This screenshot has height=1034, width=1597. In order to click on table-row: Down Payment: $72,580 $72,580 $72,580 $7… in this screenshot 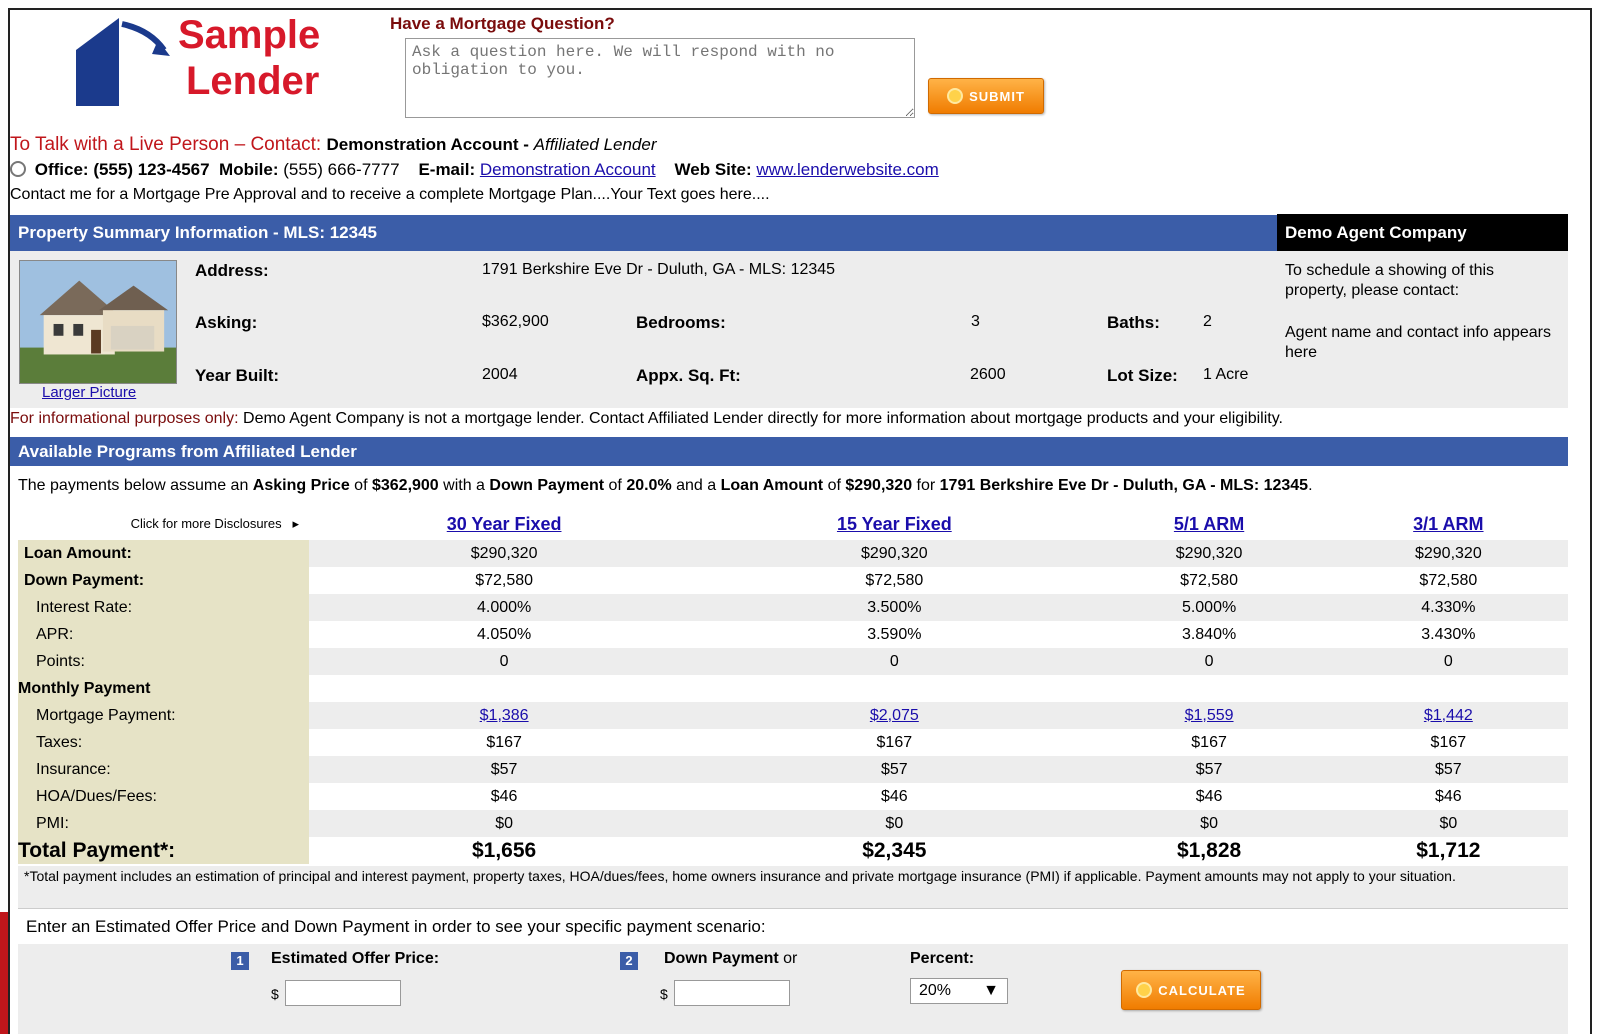, I will do `click(793, 580)`.